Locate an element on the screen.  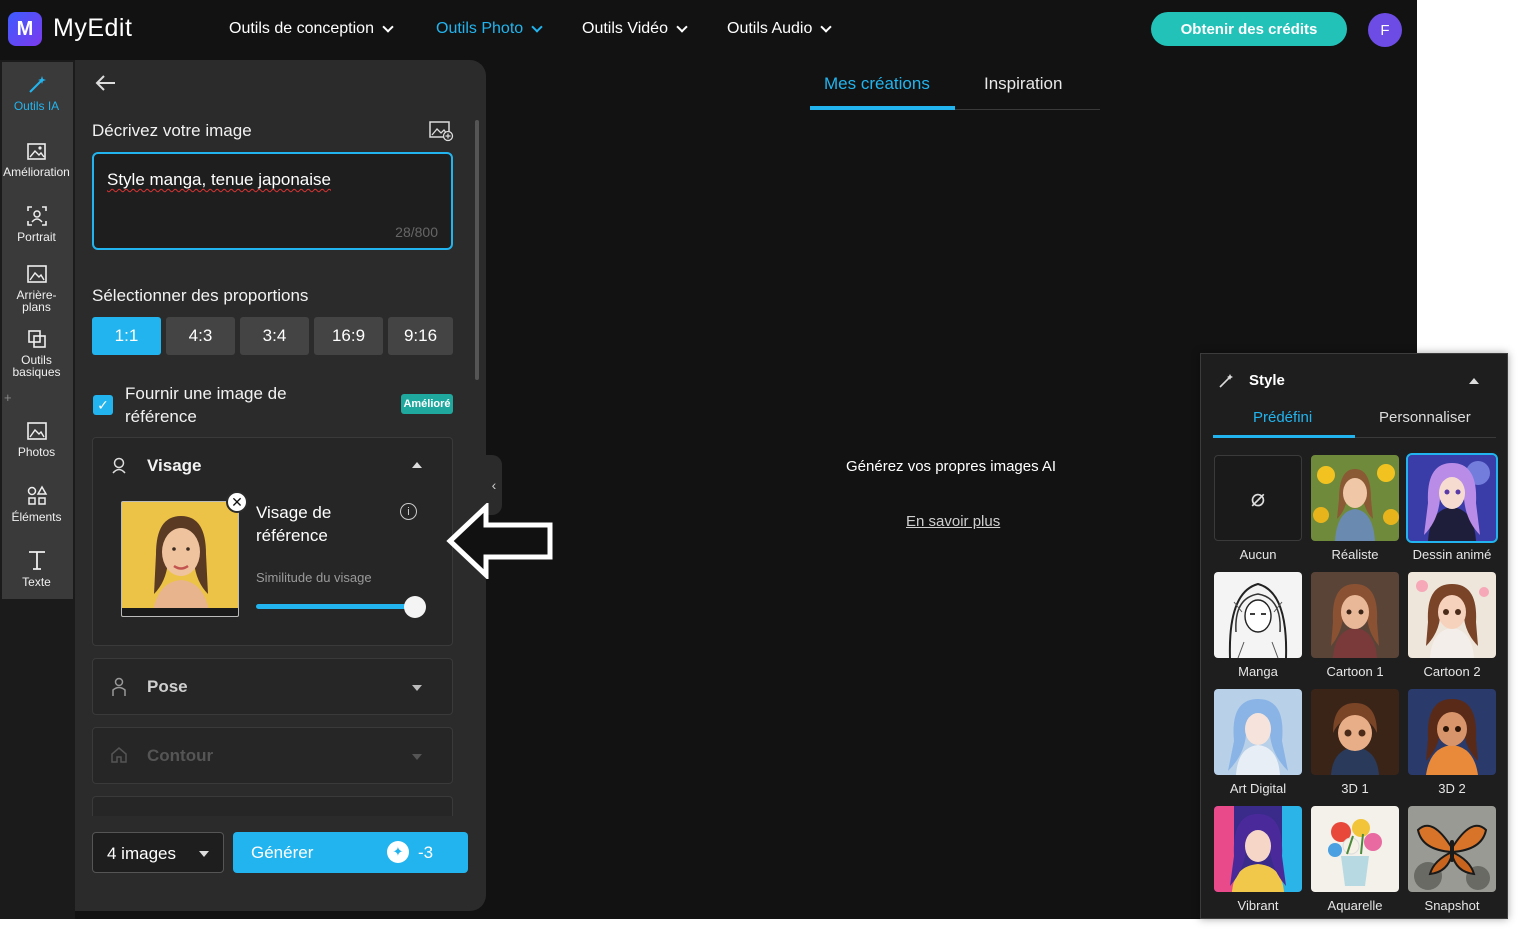
similarity-slider-track is located at coordinates (336, 606).